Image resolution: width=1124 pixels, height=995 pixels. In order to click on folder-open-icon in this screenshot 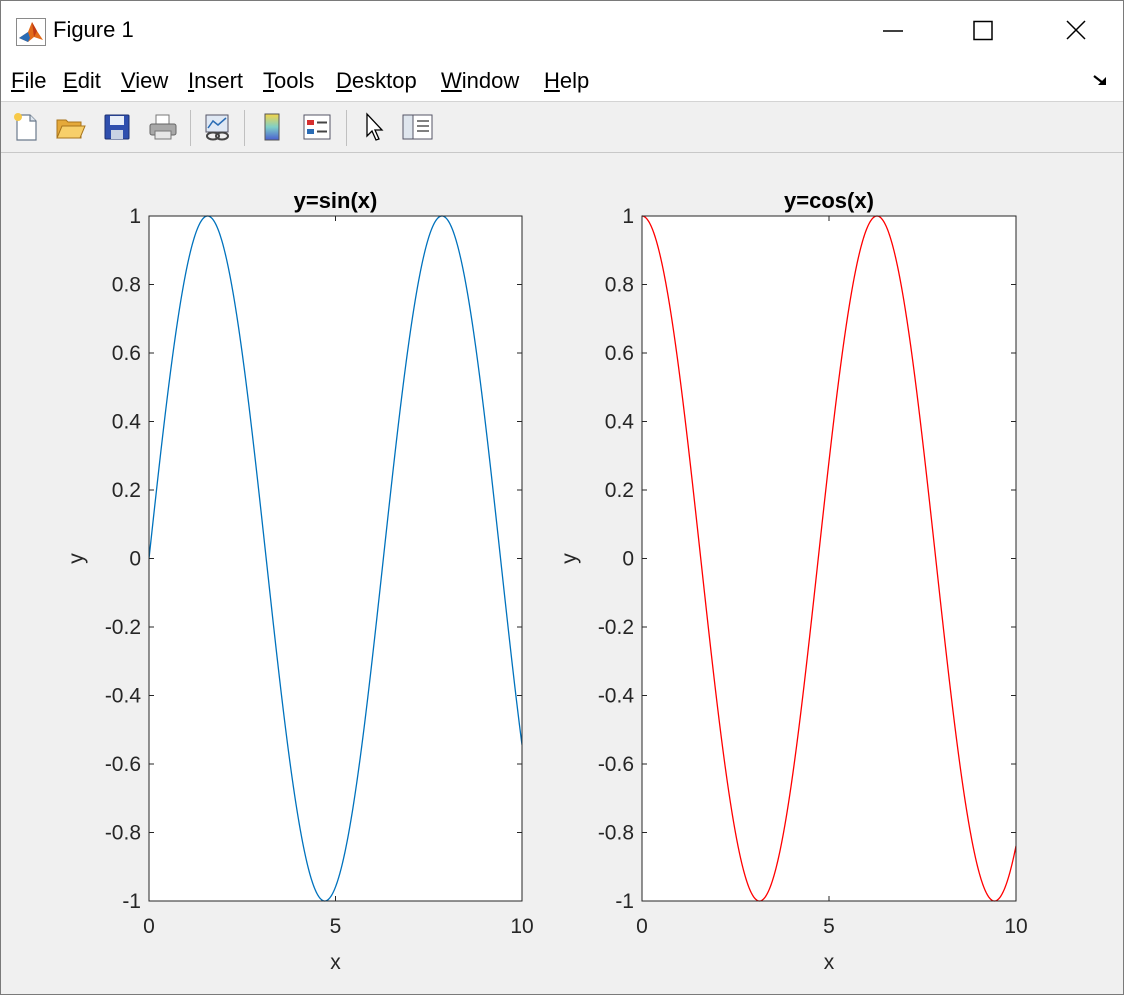, I will do `click(71, 129)`.